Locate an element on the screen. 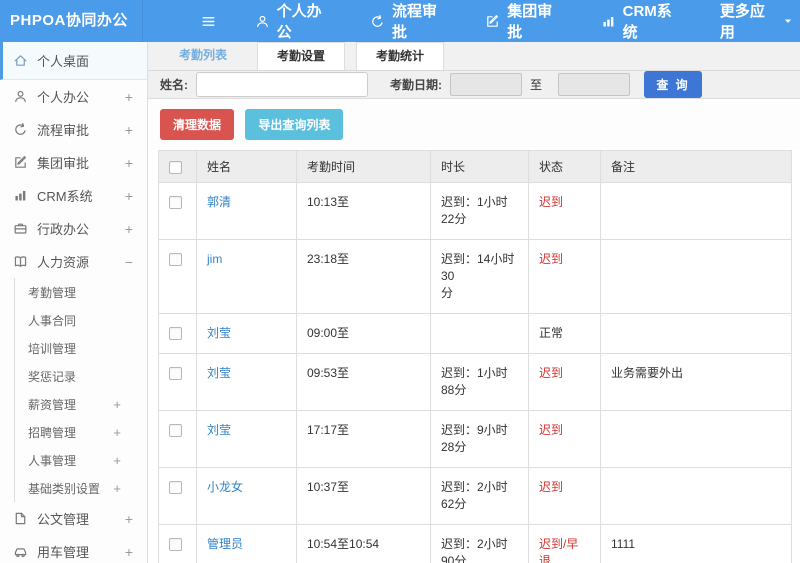  topnav-item-5: 更多应用 is located at coordinates (760, 21).